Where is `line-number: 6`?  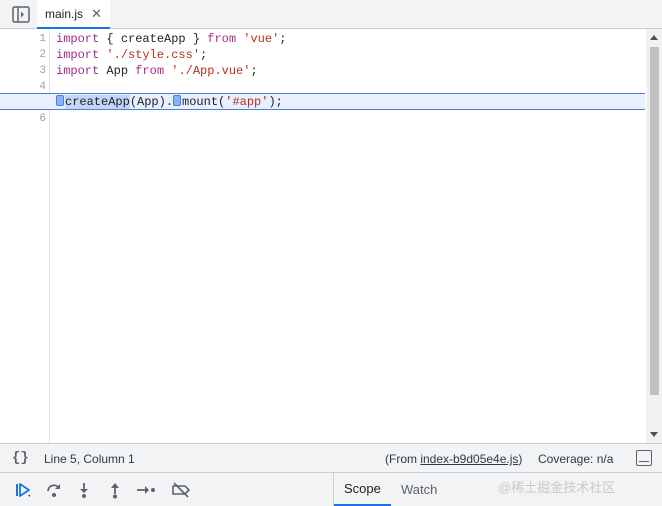 line-number: 6 is located at coordinates (23, 119).